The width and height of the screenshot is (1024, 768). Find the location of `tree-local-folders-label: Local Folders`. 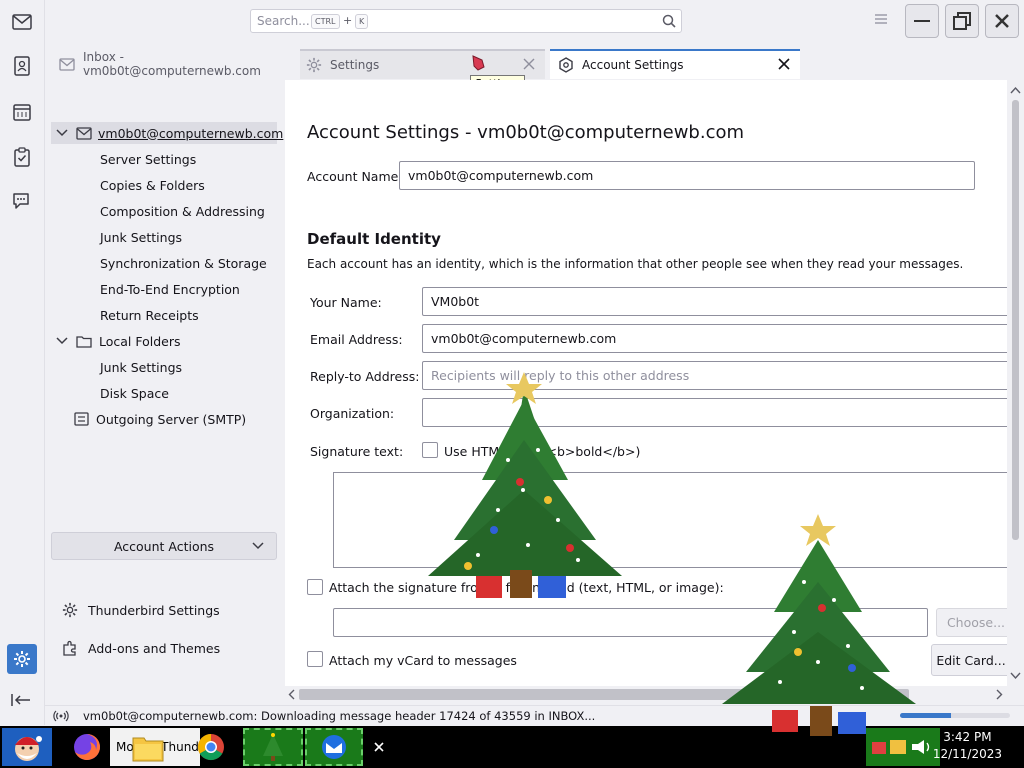

tree-local-folders-label: Local Folders is located at coordinates (140, 341).